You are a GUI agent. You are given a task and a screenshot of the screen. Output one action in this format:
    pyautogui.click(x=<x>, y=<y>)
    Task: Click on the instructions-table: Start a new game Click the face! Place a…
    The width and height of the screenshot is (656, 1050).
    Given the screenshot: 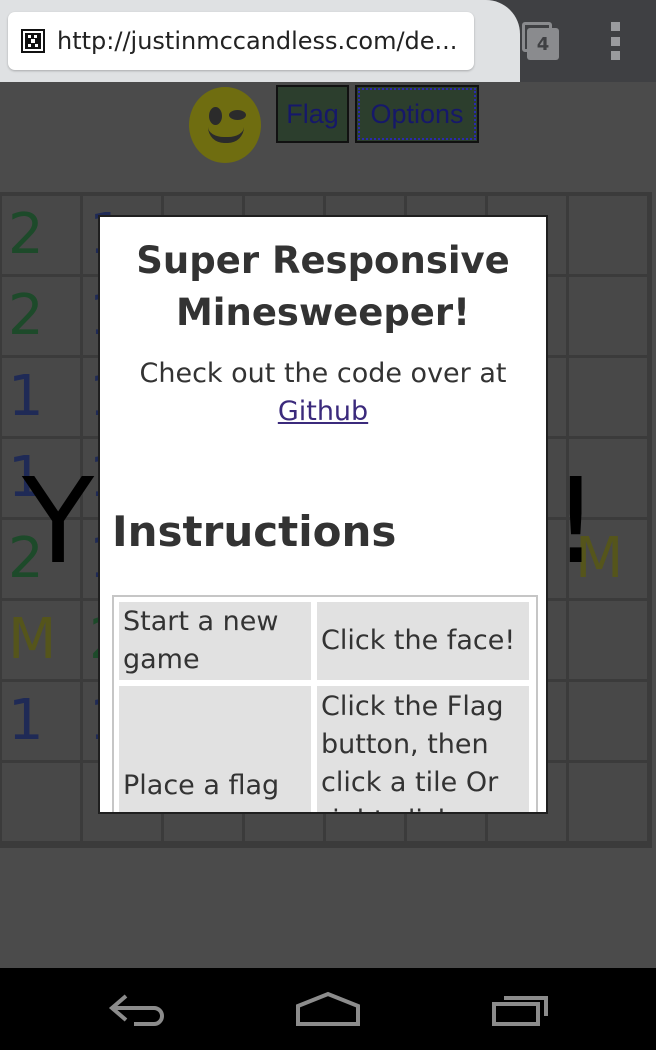 What is the action you would take?
    pyautogui.click(x=325, y=703)
    